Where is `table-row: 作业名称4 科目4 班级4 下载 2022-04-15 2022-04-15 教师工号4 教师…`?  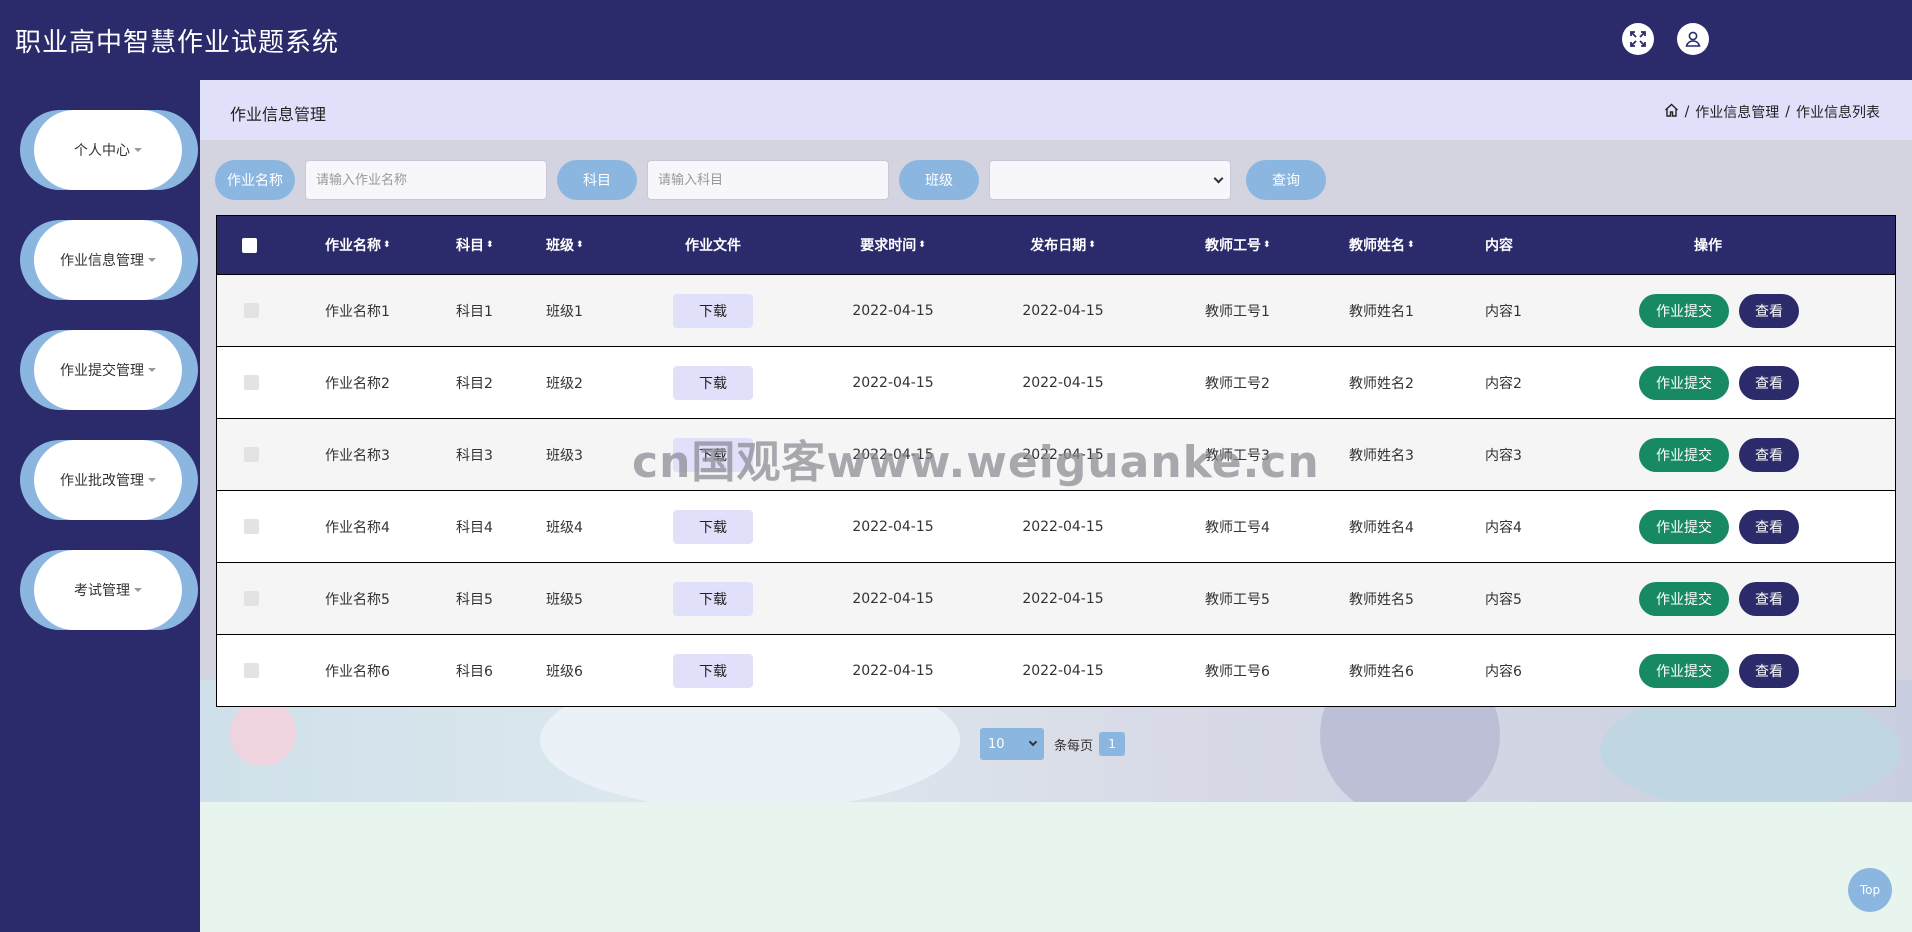
table-row: 作业名称4 科目4 班级4 下载 2022-04-15 2022-04-15 教师工号4 教师… is located at coordinates (1056, 527).